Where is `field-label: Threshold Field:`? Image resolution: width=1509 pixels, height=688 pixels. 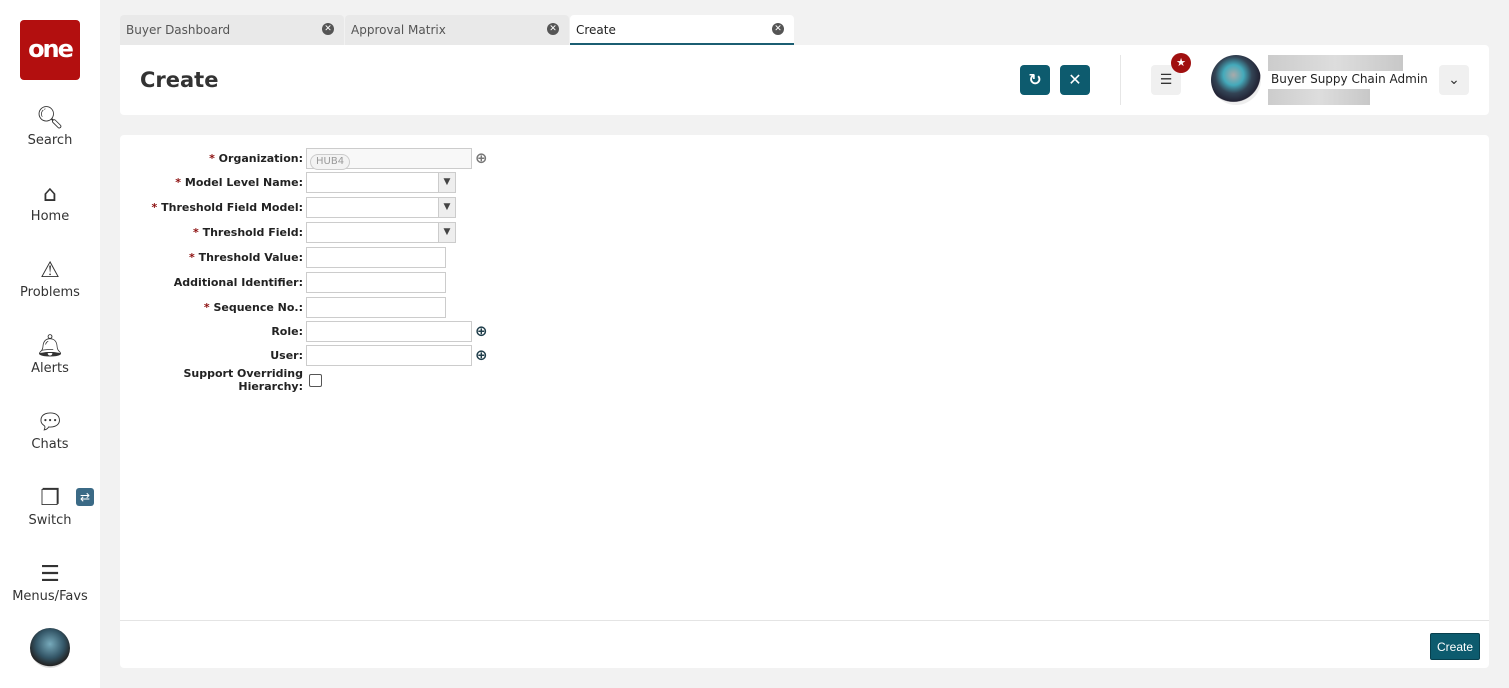
field-label: Threshold Field: is located at coordinates (252, 232).